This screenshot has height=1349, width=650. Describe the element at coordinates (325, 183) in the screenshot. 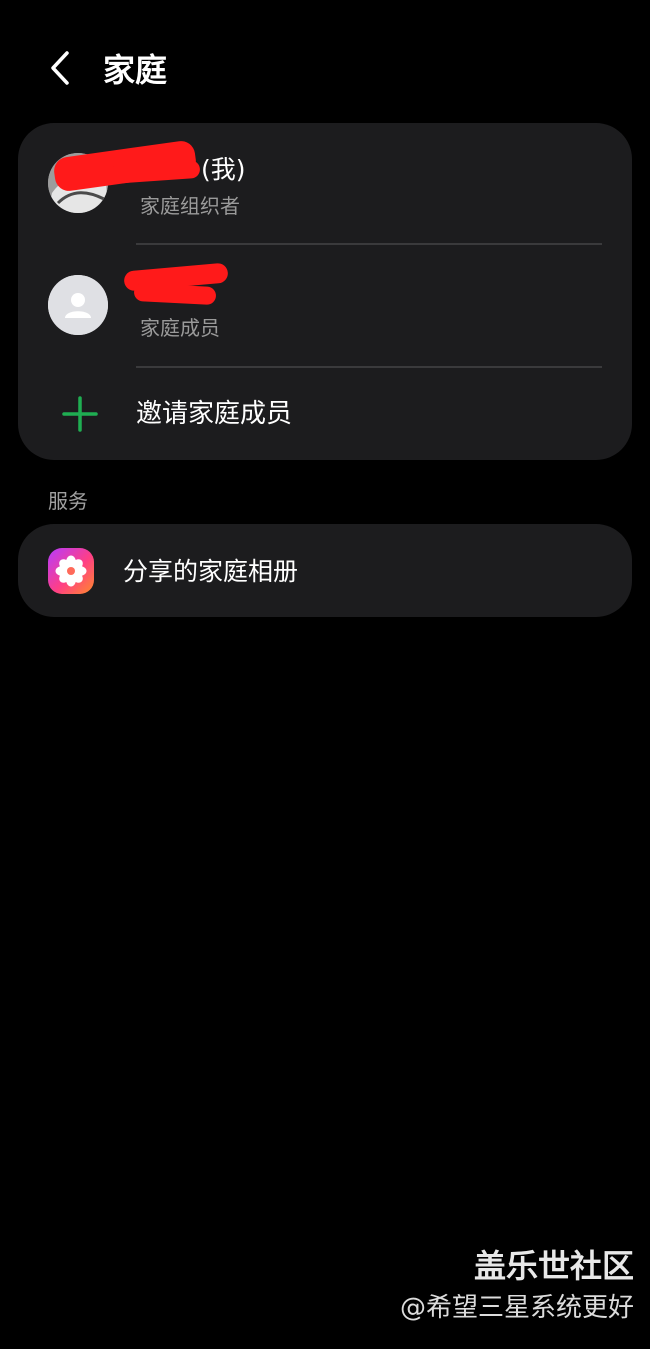

I see `member-row-organizer: (我) 家庭组织者` at that location.